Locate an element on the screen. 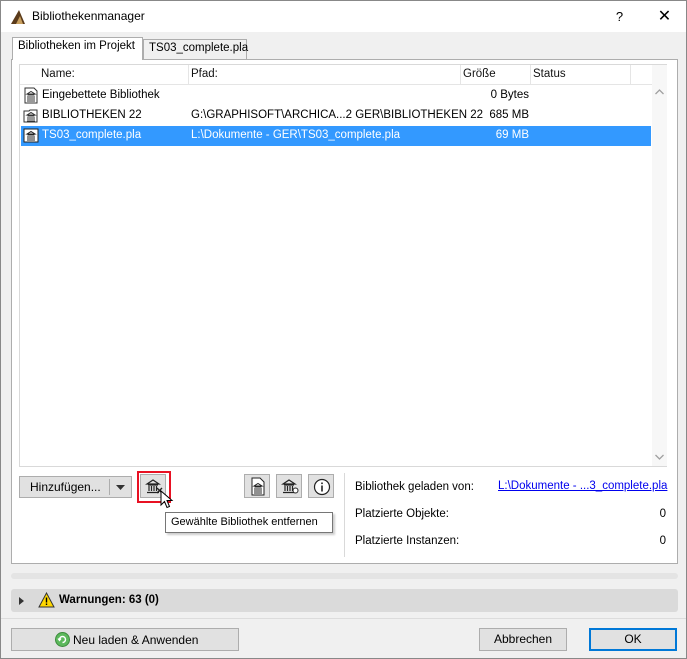 The width and height of the screenshot is (687, 659). library-settings-icon is located at coordinates (290, 486).